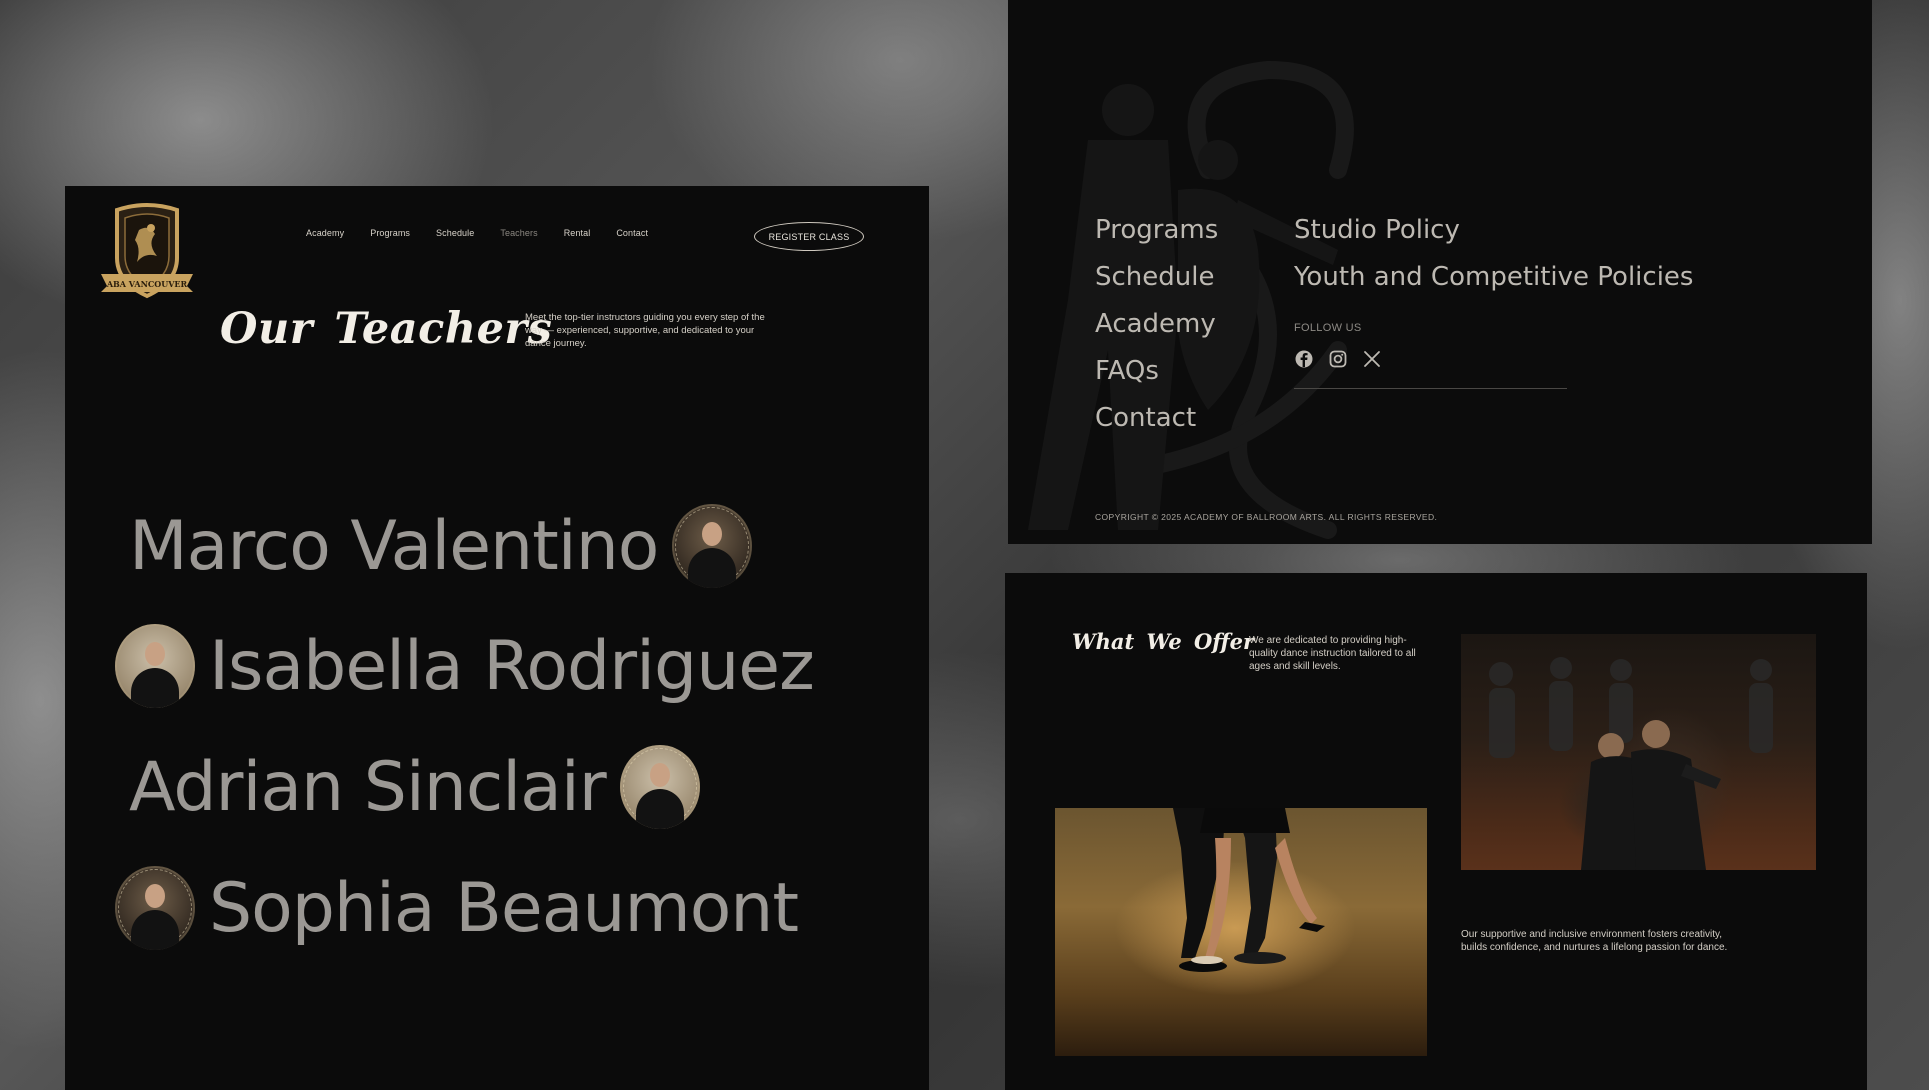 Image resolution: width=1929 pixels, height=1090 pixels. I want to click on nav-rental: Rental, so click(577, 233).